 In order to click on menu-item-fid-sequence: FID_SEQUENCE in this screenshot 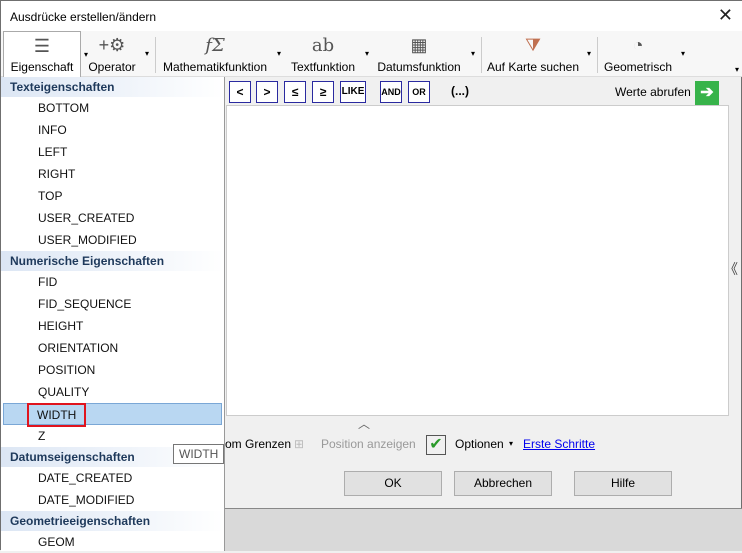, I will do `click(112, 304)`.